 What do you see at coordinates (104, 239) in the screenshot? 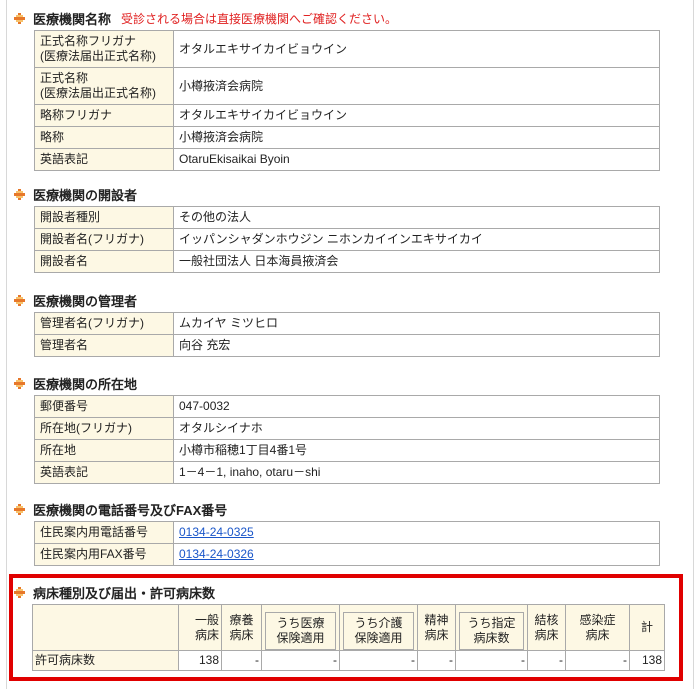
I see `row-label: 開設者名(フリガナ)` at bounding box center [104, 239].